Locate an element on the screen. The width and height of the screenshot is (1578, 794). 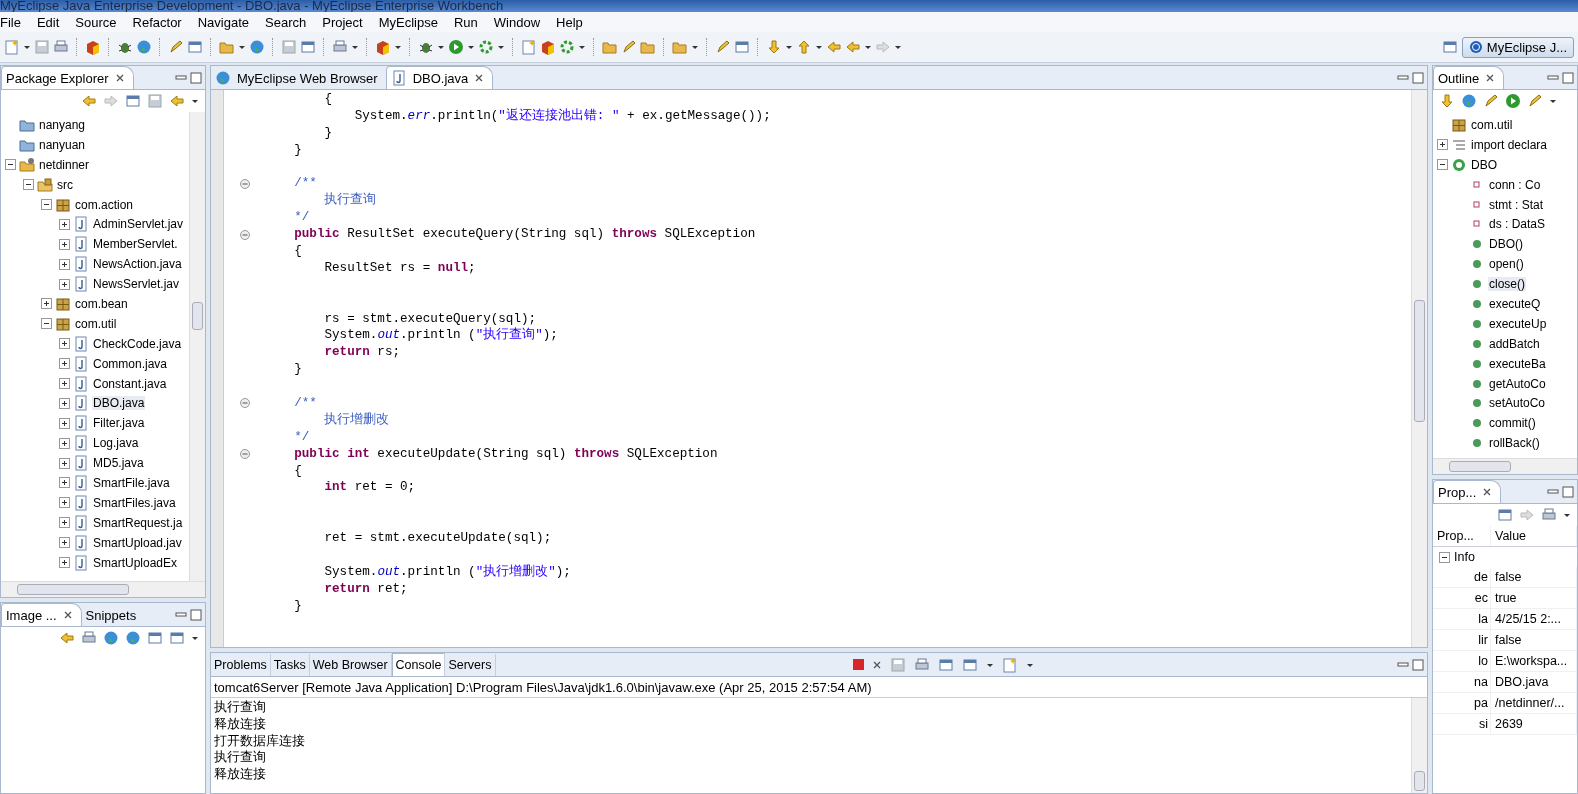
menu-item: Navigate is located at coordinates (223, 22).